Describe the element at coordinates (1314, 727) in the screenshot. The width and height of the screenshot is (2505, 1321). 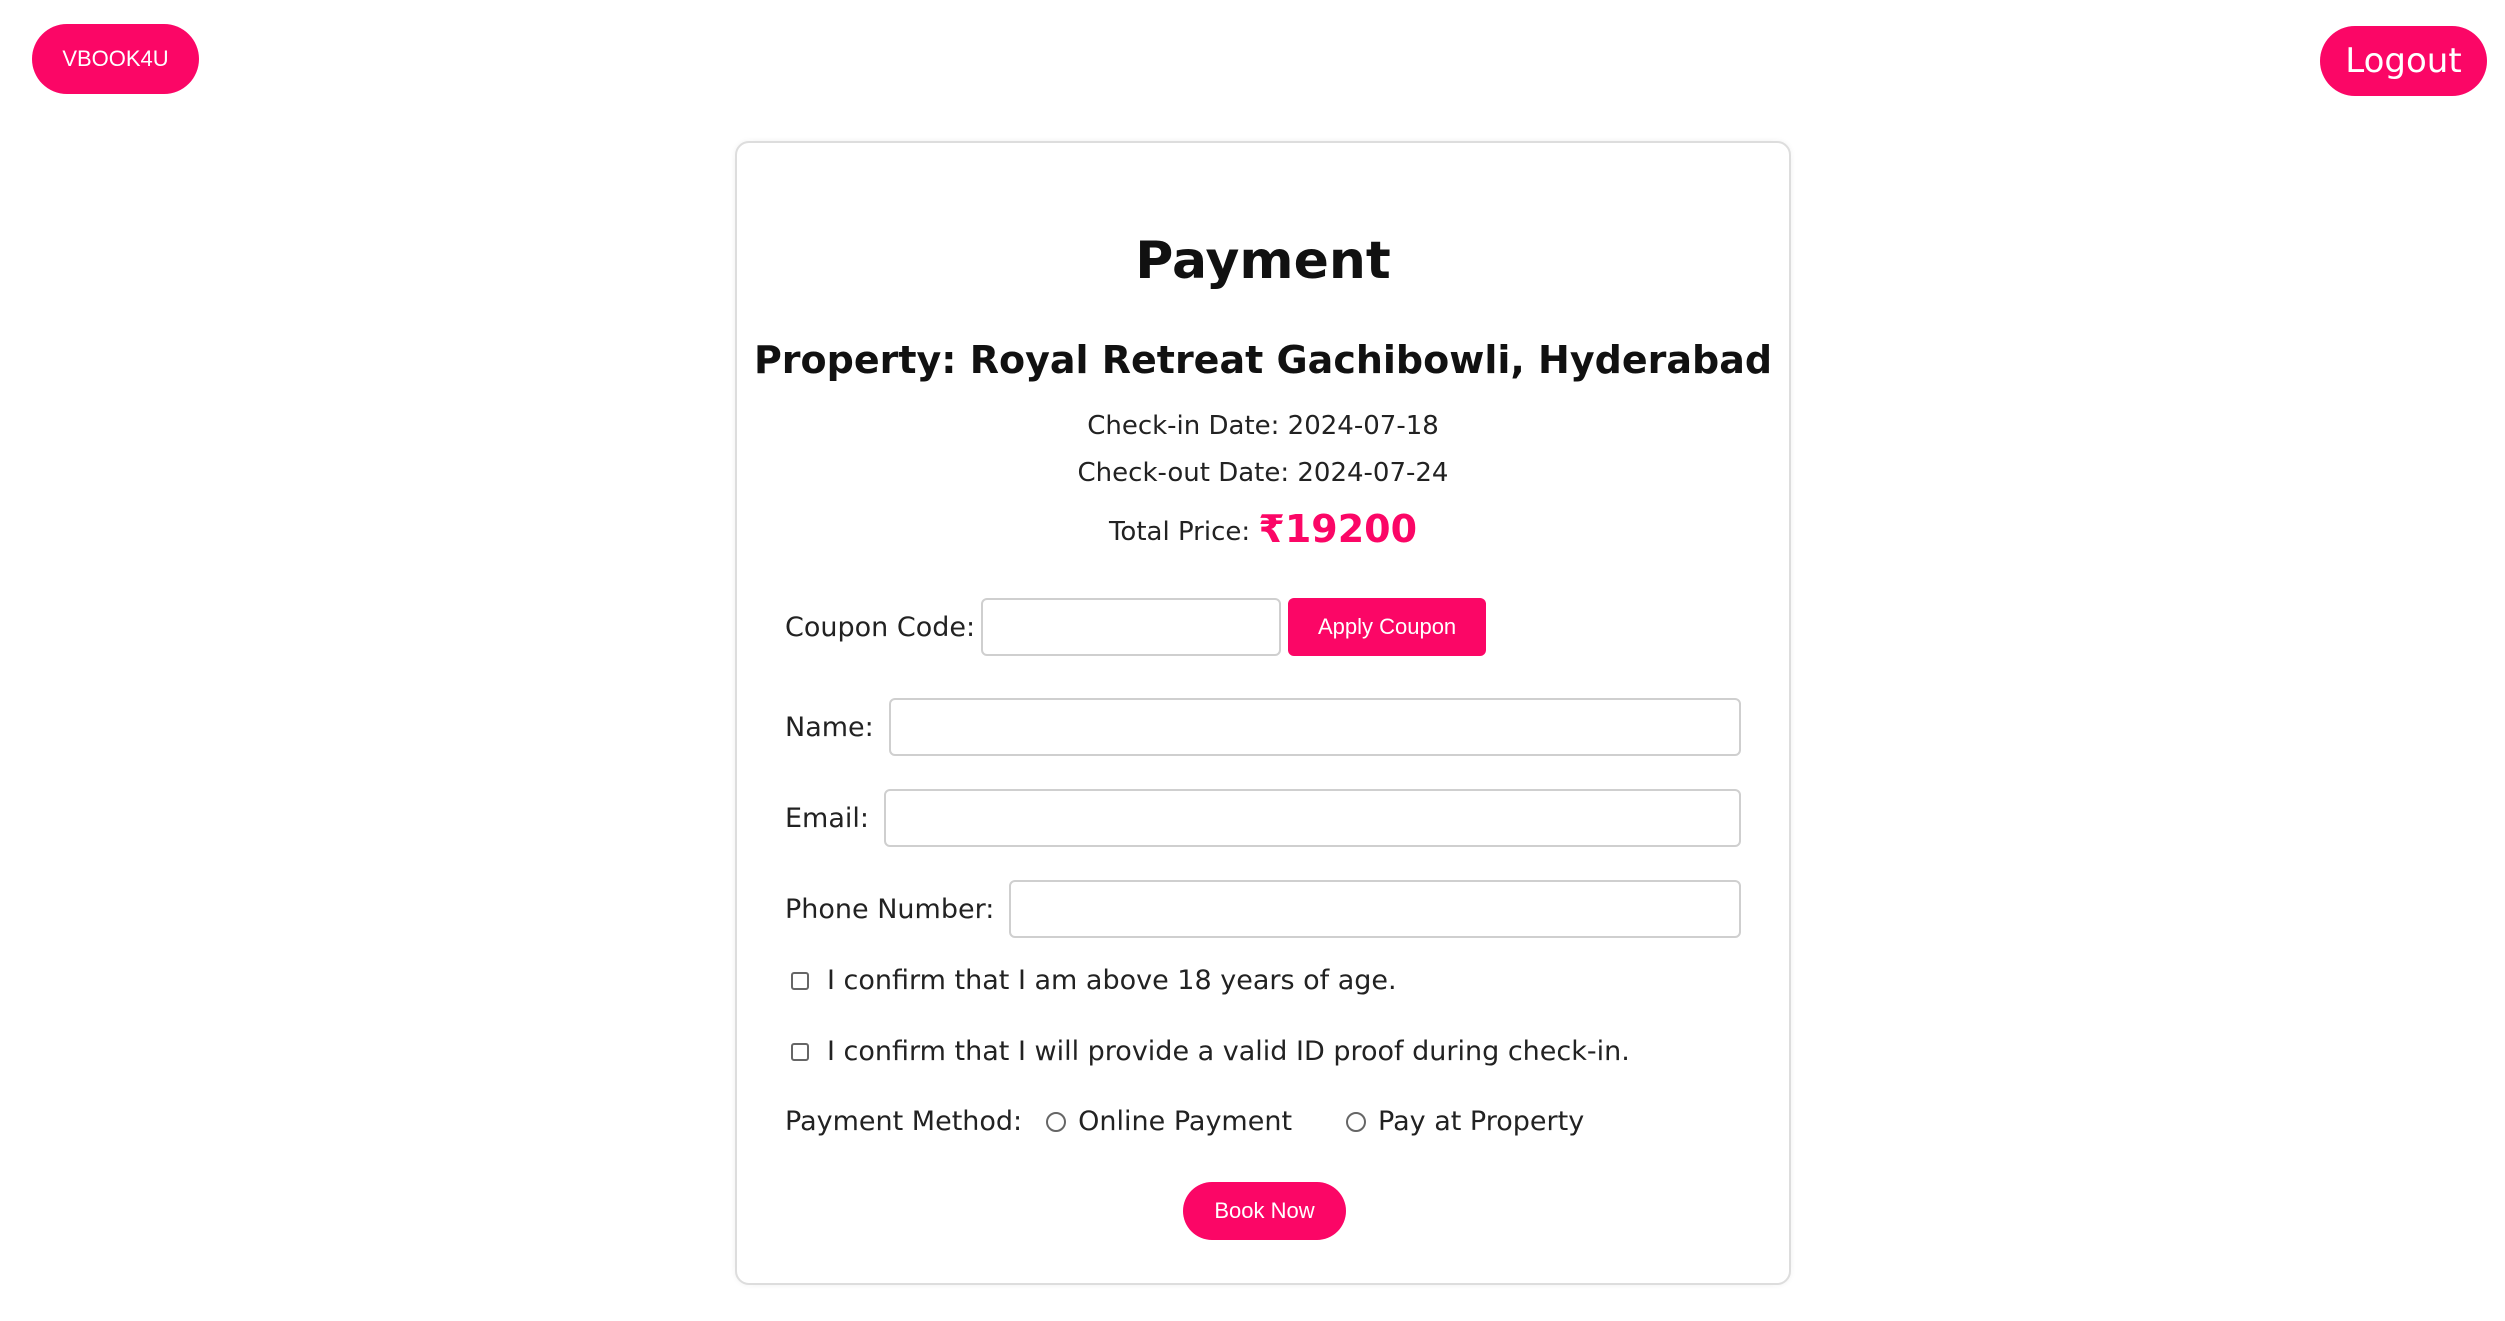
I see `name-input` at that location.